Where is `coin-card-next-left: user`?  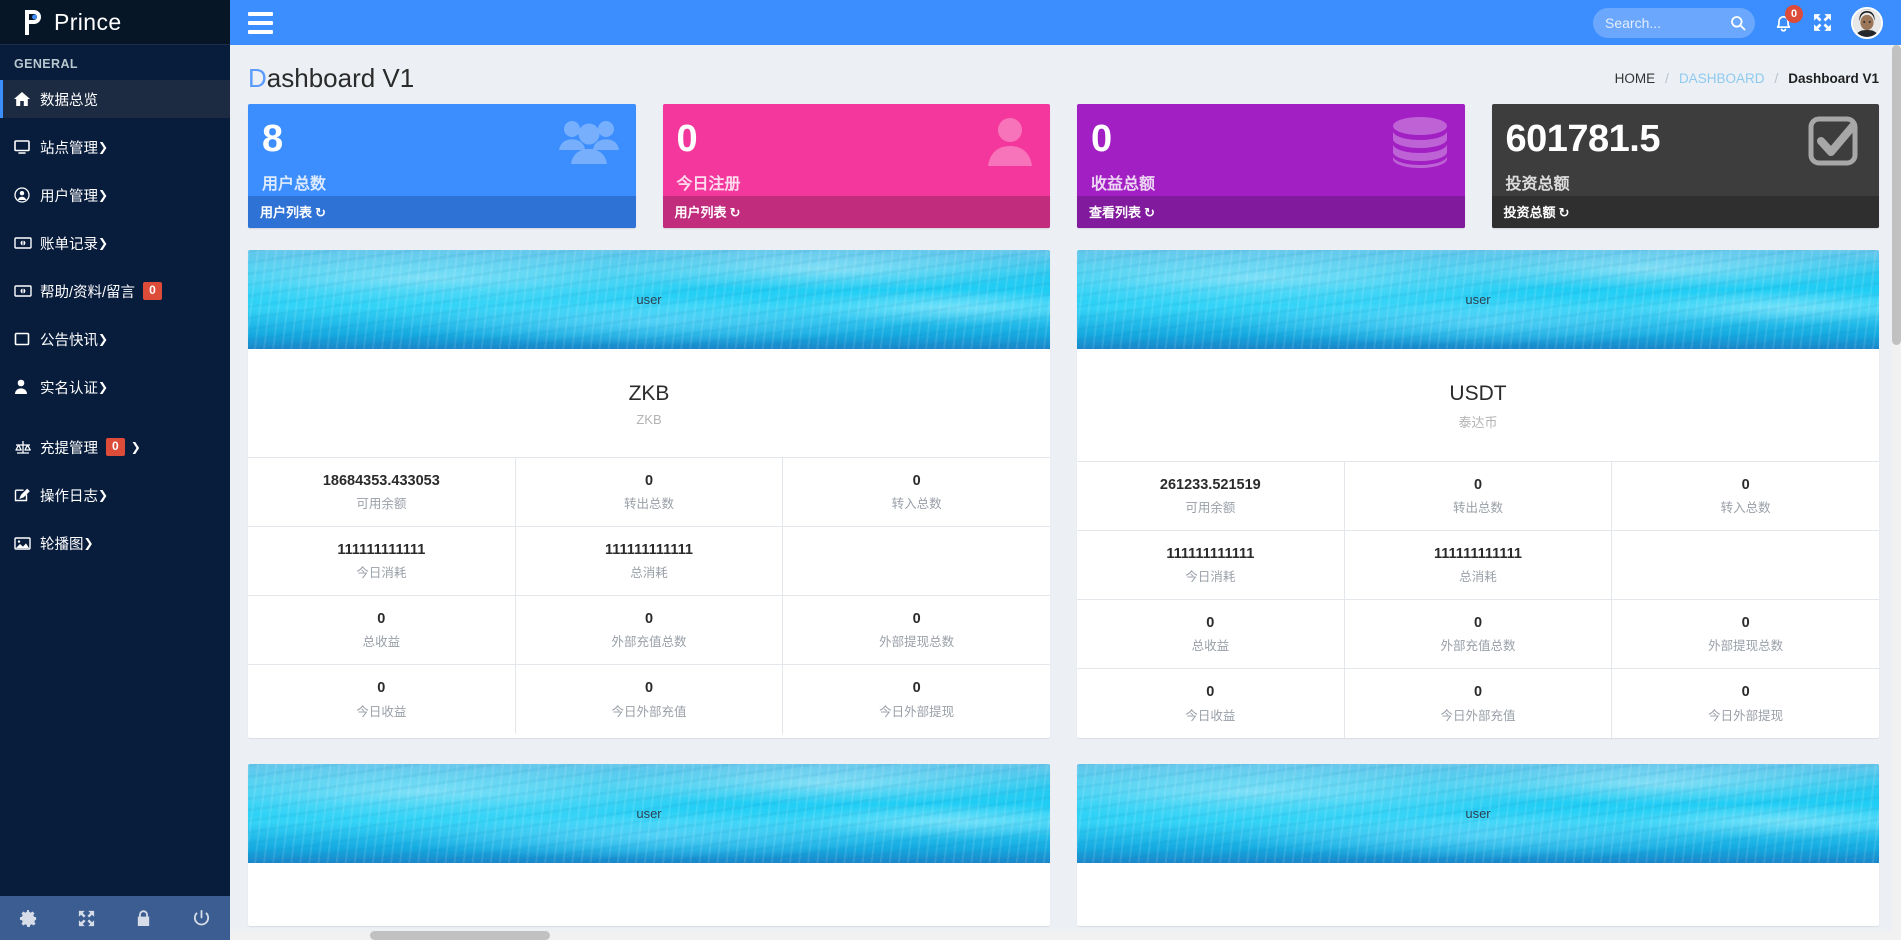 coin-card-next-left: user is located at coordinates (649, 844).